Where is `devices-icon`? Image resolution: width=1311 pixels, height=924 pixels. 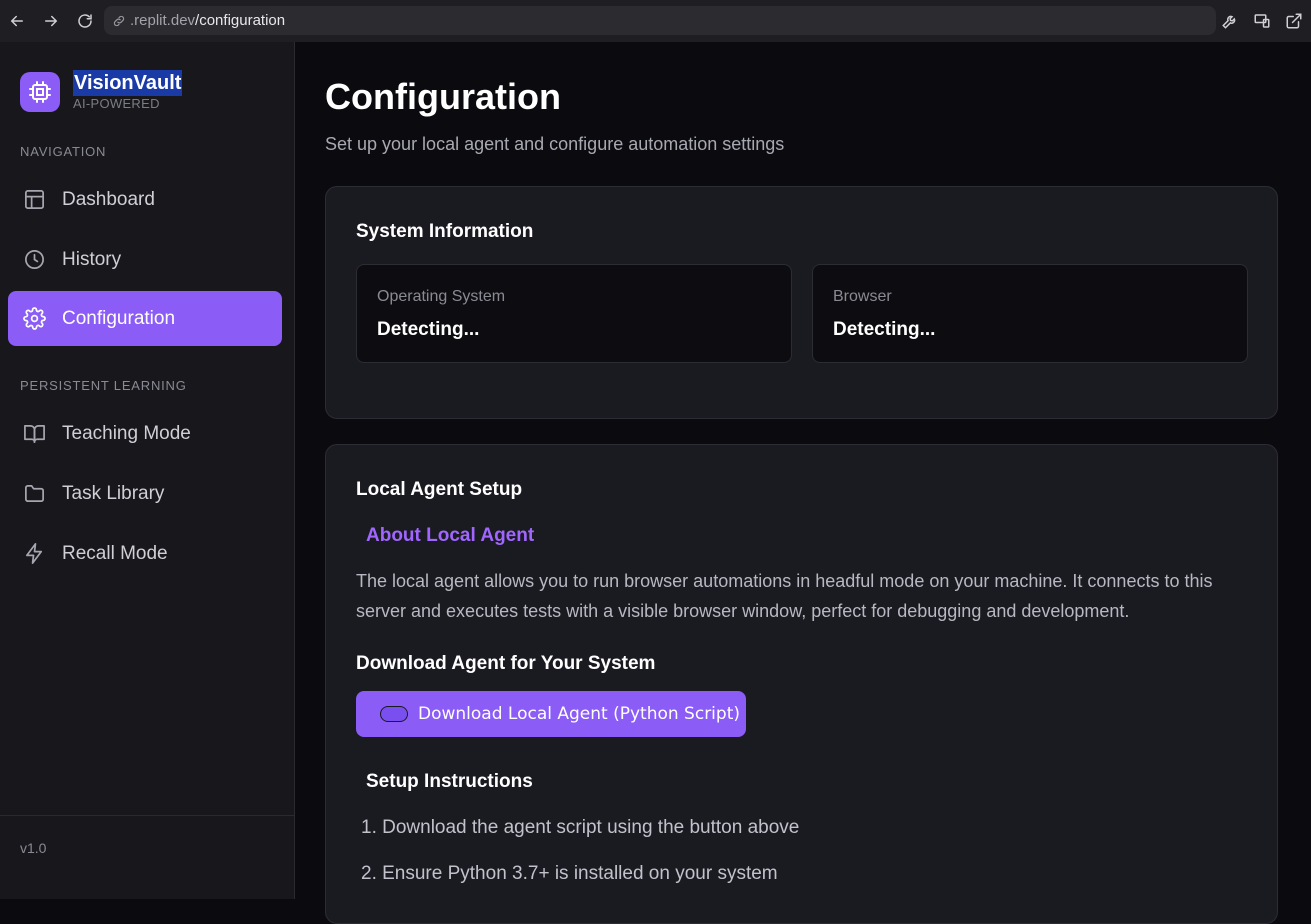
devices-icon is located at coordinates (1262, 21).